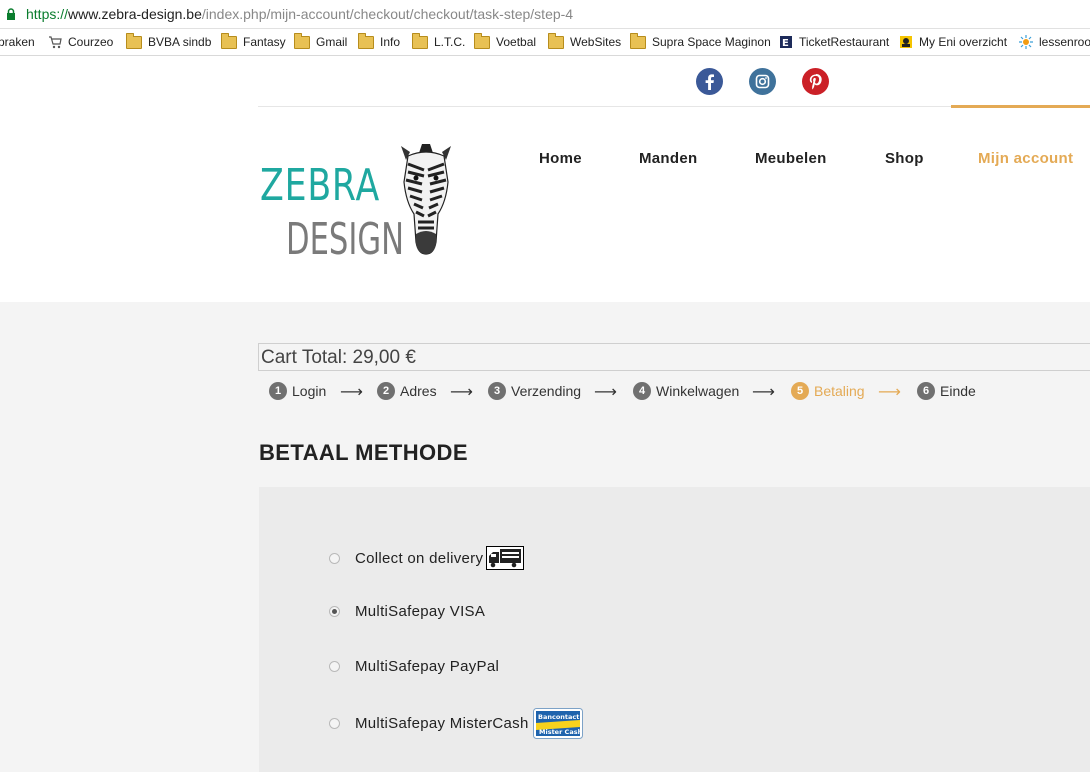 This screenshot has width=1090, height=772. What do you see at coordinates (427, 666) in the screenshot?
I see `option-label: MultiSafepay PayPal` at bounding box center [427, 666].